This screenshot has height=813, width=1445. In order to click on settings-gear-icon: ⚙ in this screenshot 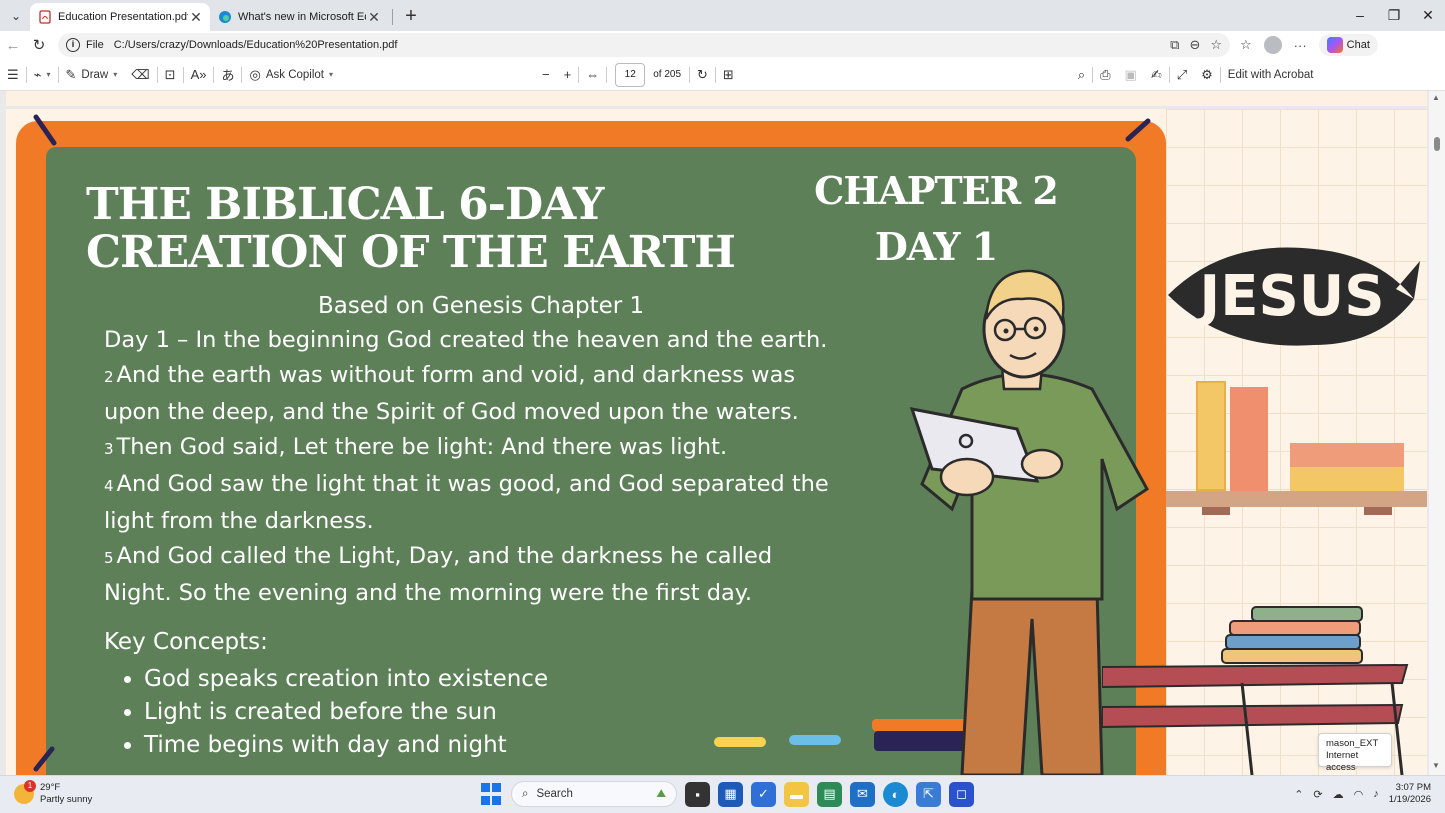, I will do `click(1207, 75)`.